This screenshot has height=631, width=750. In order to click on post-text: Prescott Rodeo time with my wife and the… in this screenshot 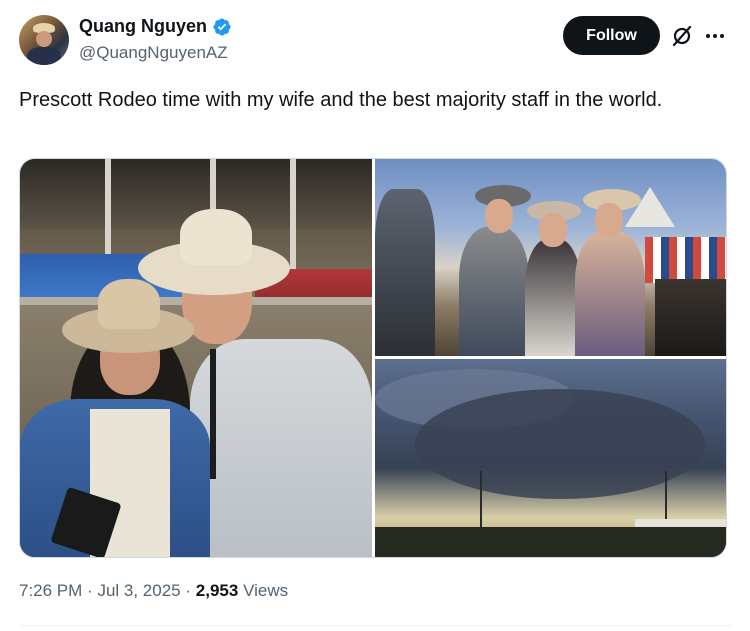, I will do `click(341, 100)`.